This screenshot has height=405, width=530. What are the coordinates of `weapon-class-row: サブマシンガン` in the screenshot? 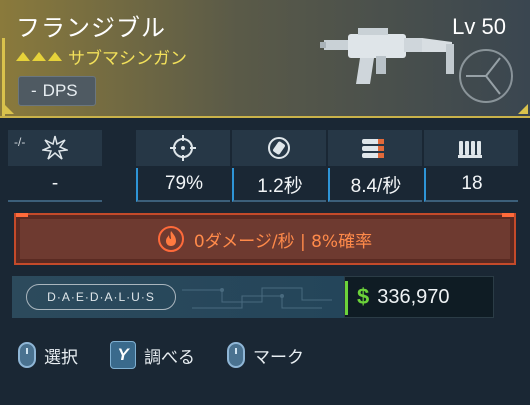 It's located at (101, 56).